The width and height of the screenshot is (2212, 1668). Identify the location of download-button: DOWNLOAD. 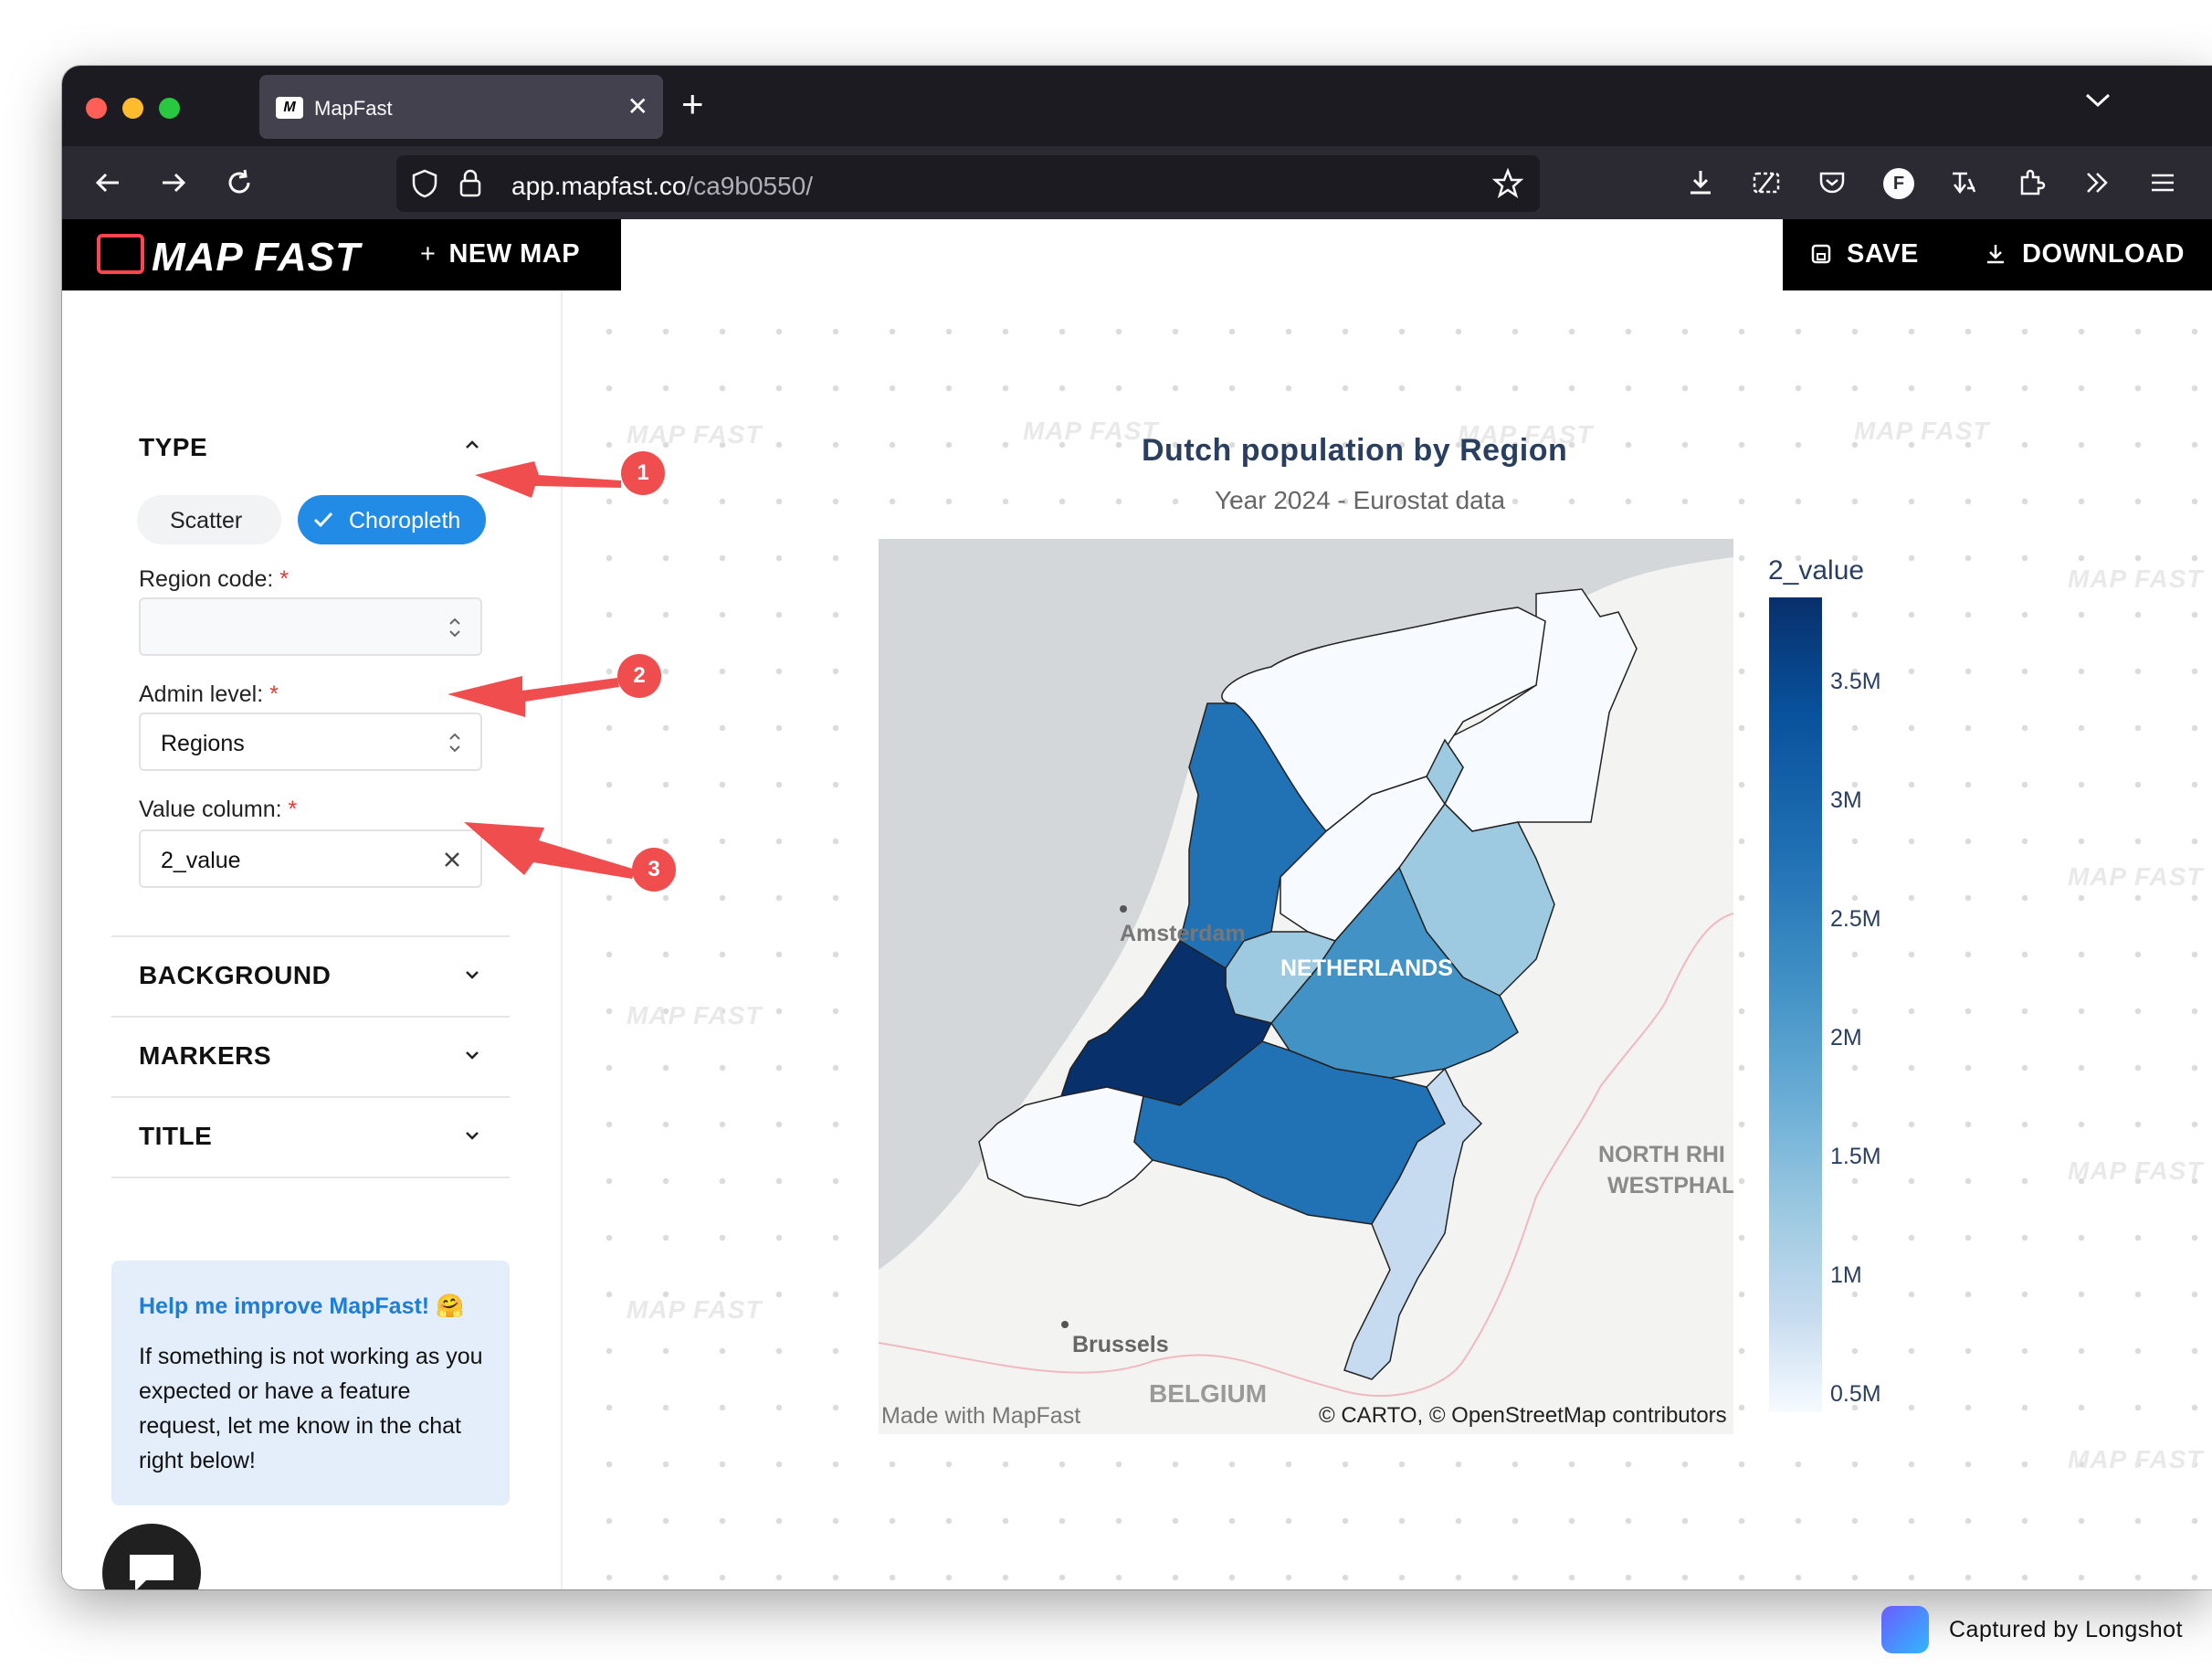
(2084, 254).